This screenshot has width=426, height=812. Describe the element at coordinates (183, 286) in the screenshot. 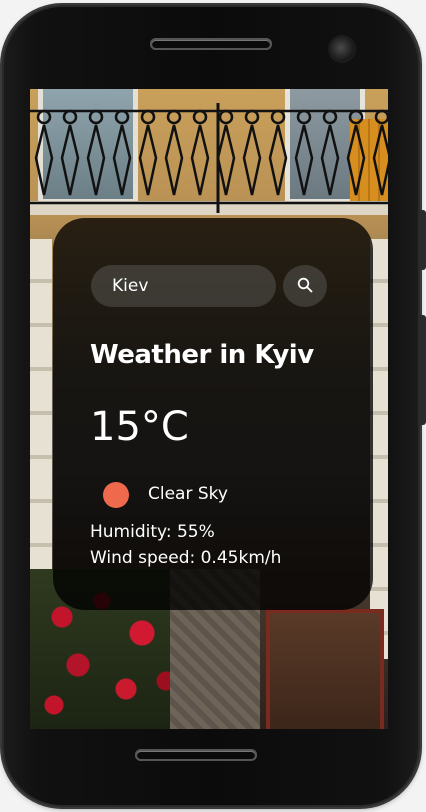

I see `search-input` at that location.